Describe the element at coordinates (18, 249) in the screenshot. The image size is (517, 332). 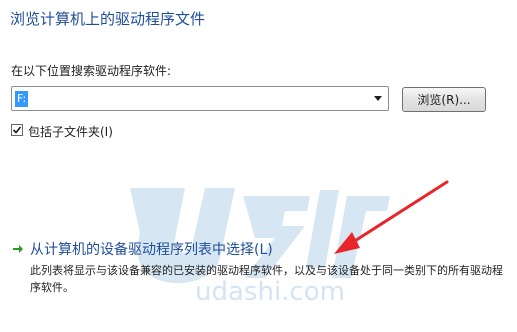
I see `green-arrow-icon` at that location.